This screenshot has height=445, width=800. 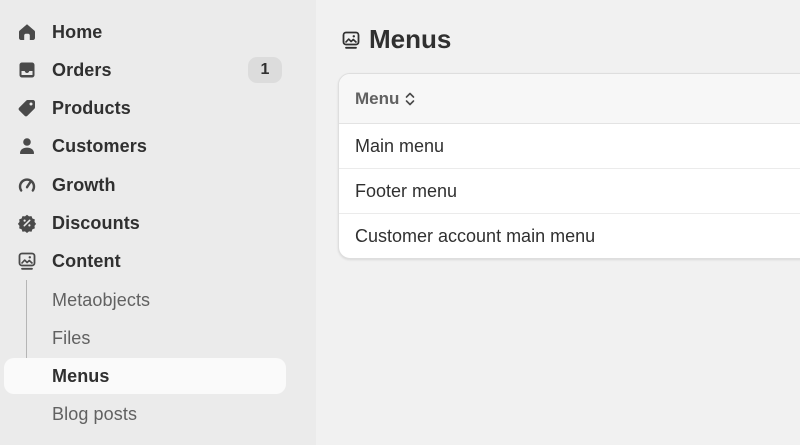 I want to click on sidebar-item-growth: Growth, so click(x=145, y=185).